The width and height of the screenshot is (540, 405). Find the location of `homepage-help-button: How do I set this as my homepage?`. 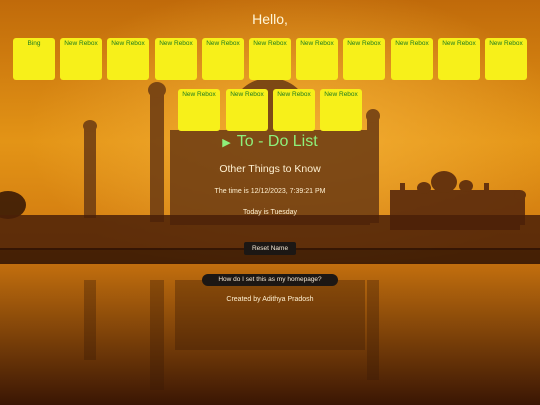

homepage-help-button: How do I set this as my homepage? is located at coordinates (270, 280).